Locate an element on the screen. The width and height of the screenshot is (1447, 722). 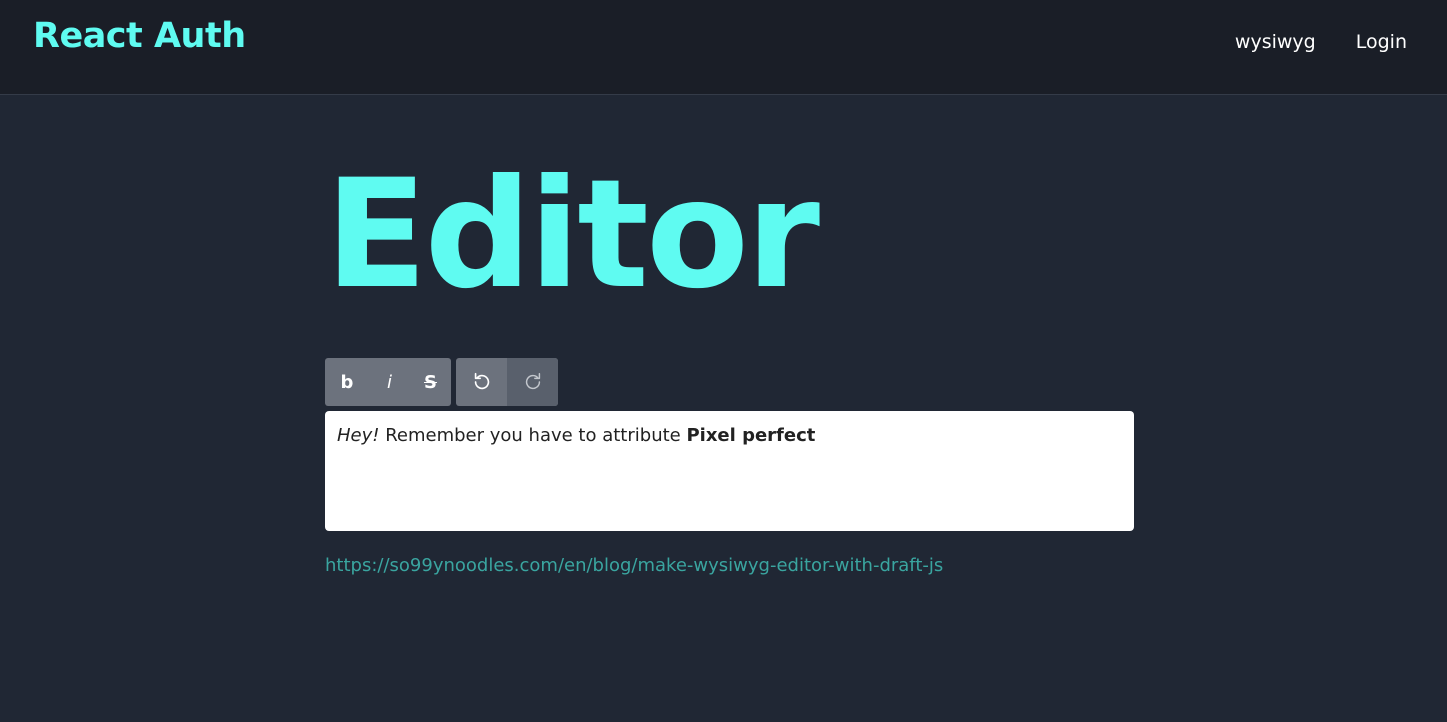
redo-icon is located at coordinates (532, 381).